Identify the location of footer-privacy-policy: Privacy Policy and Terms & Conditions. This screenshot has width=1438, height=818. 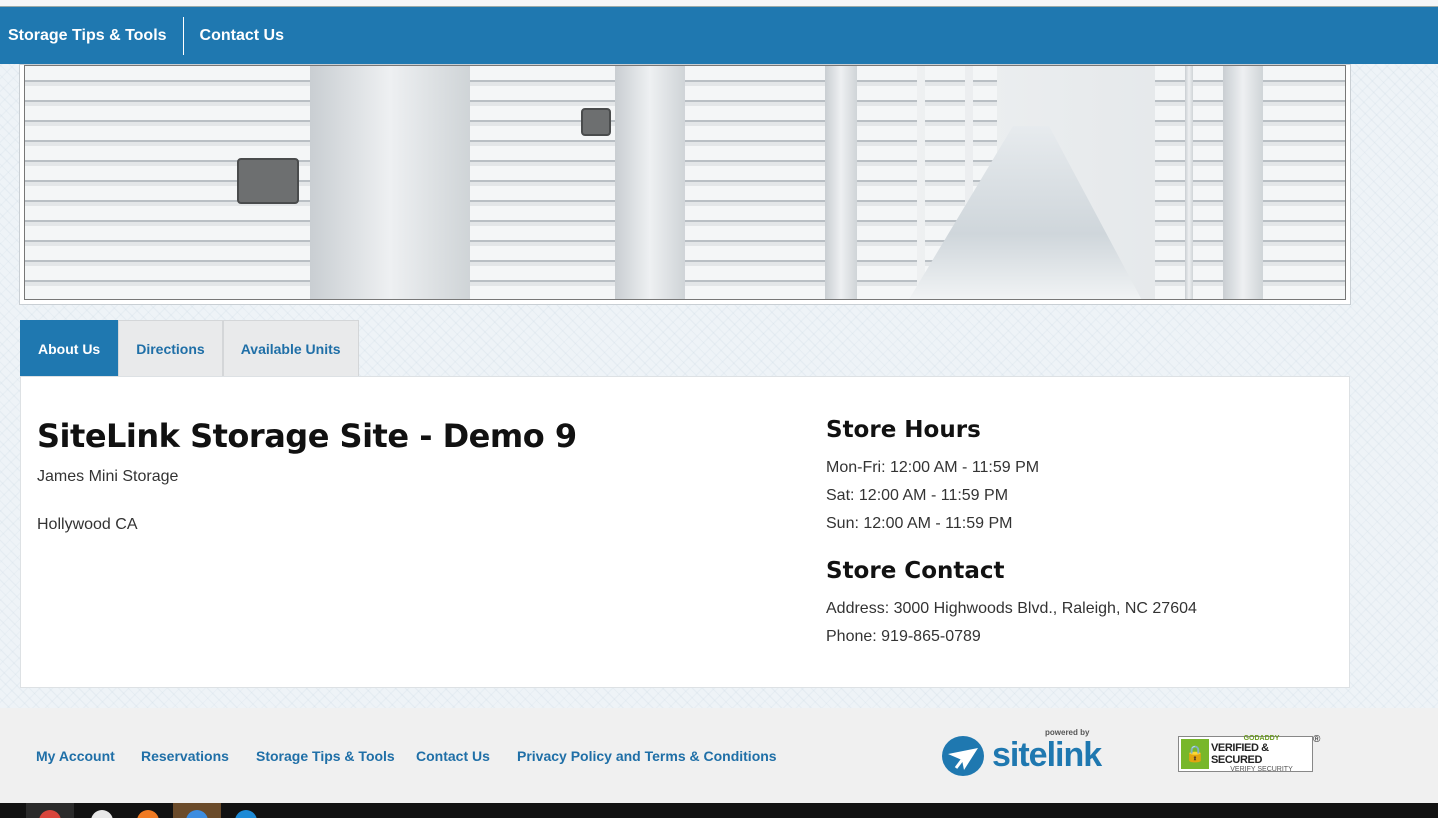
(647, 756).